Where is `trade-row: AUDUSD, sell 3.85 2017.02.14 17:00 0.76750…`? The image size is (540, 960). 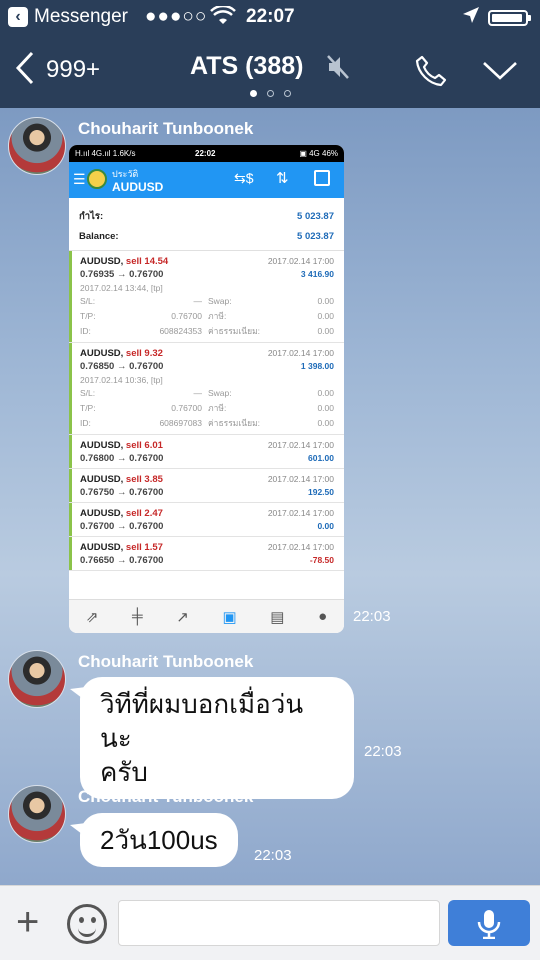
trade-row: AUDUSD, sell 3.85 2017.02.14 17:00 0.76750… is located at coordinates (206, 486).